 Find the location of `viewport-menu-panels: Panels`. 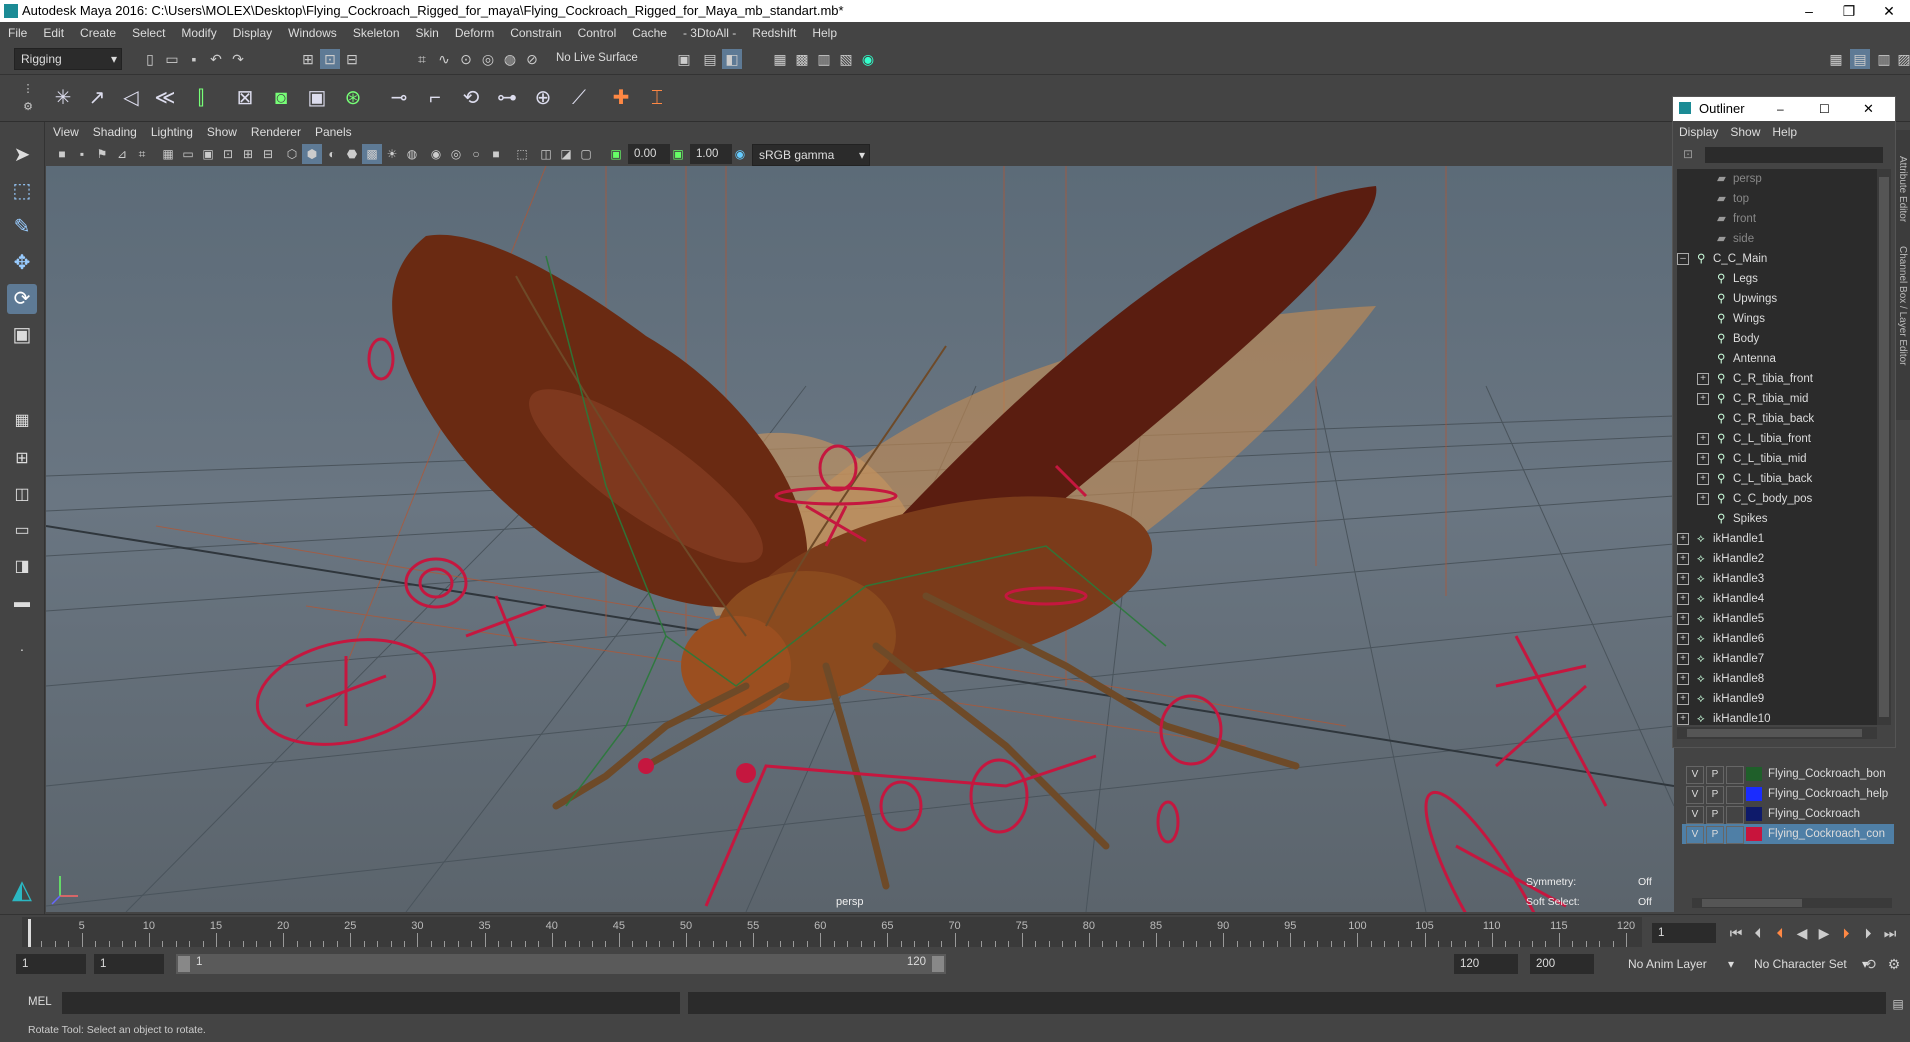

viewport-menu-panels: Panels is located at coordinates (333, 132).